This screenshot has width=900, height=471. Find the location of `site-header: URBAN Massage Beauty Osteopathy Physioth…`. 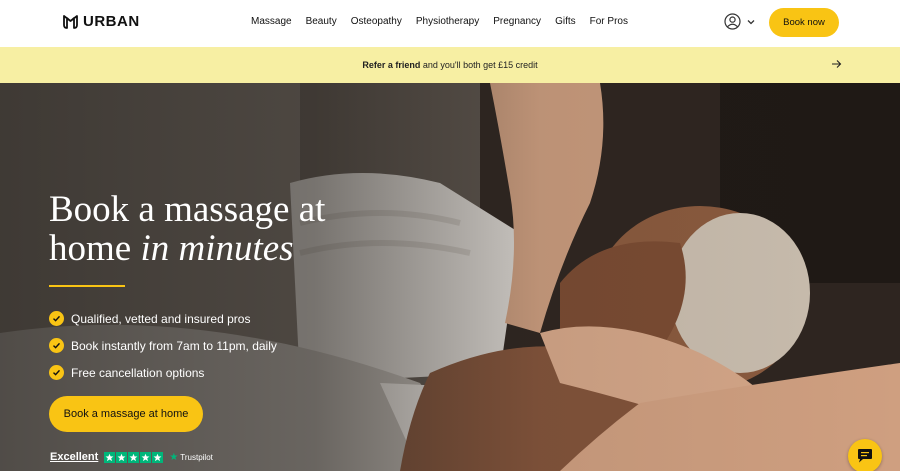

site-header: URBAN Massage Beauty Osteopathy Physioth… is located at coordinates (450, 23).